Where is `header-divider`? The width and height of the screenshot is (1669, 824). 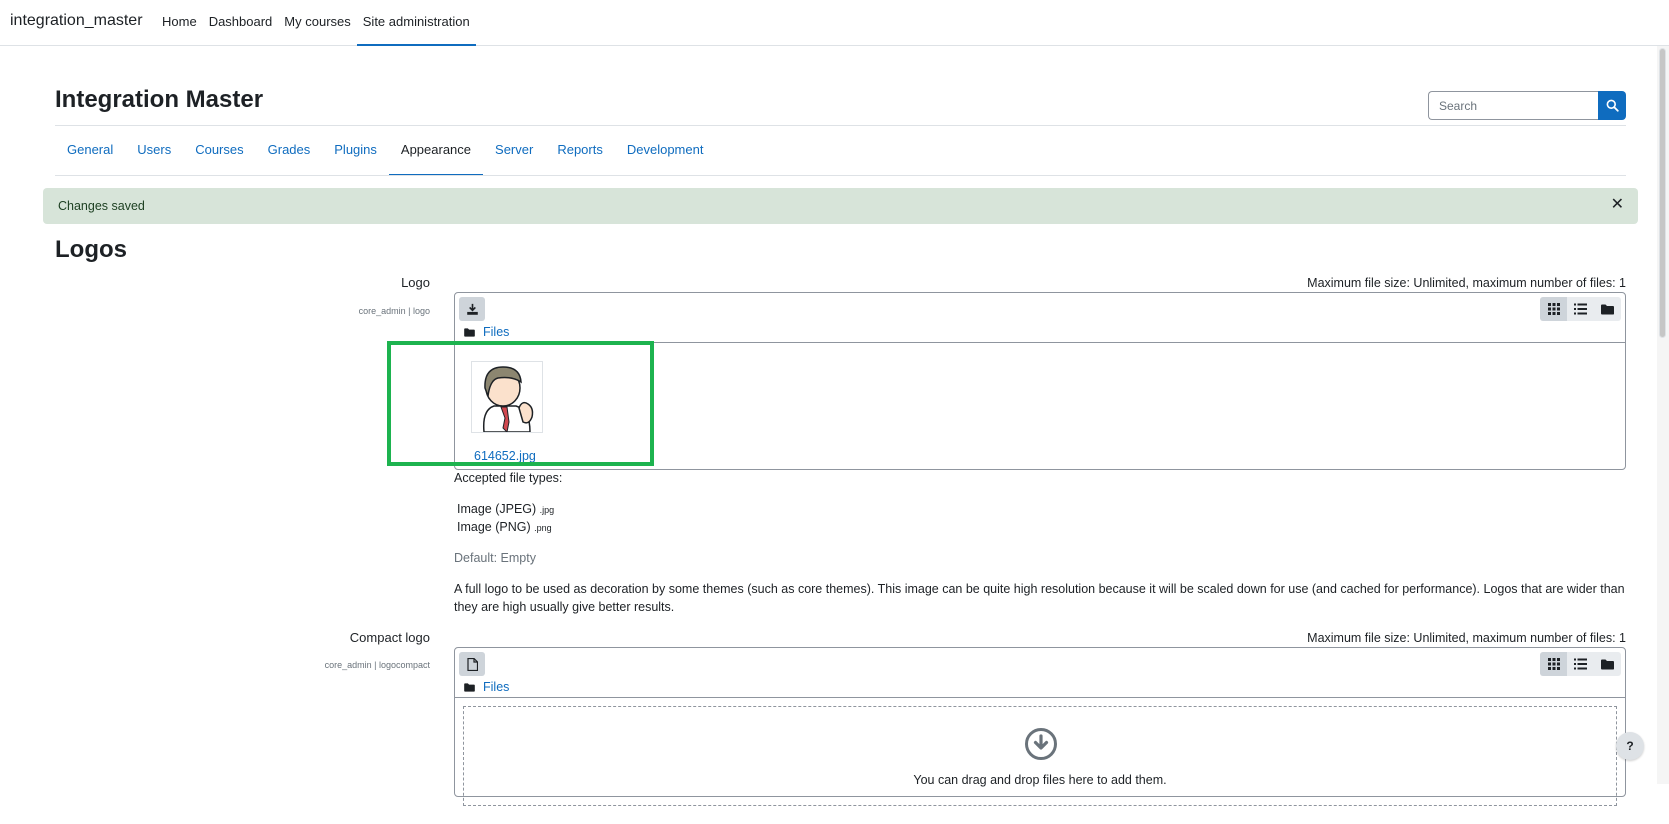 header-divider is located at coordinates (840, 125).